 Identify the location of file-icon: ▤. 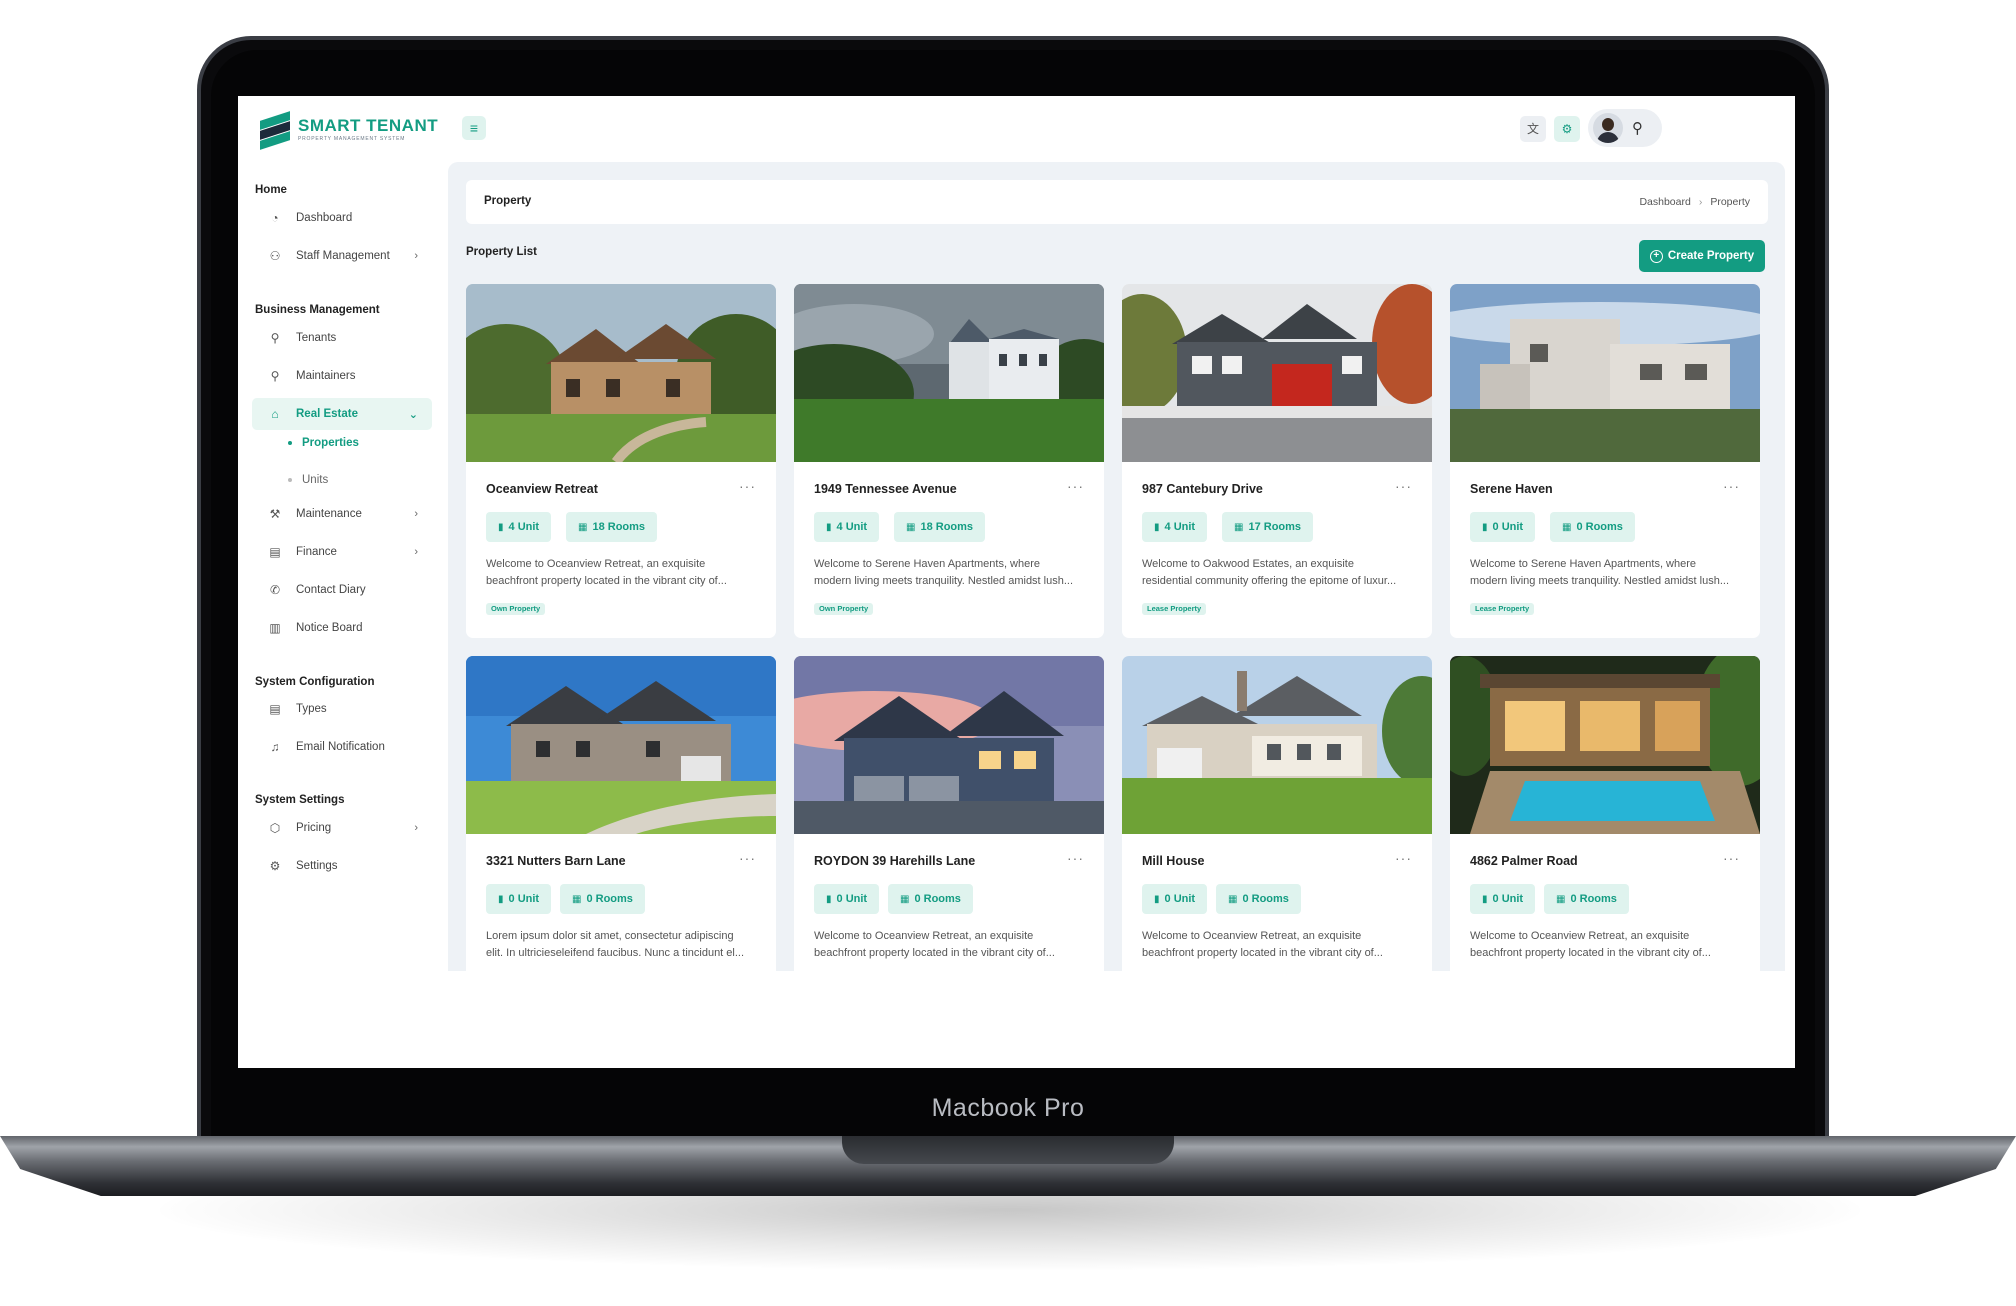
(275, 552).